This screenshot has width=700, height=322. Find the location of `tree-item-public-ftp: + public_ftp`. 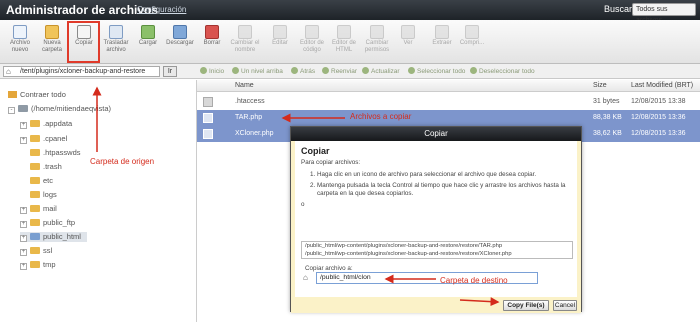

tree-item-public-ftp: + public_ftp is located at coordinates (47, 223).